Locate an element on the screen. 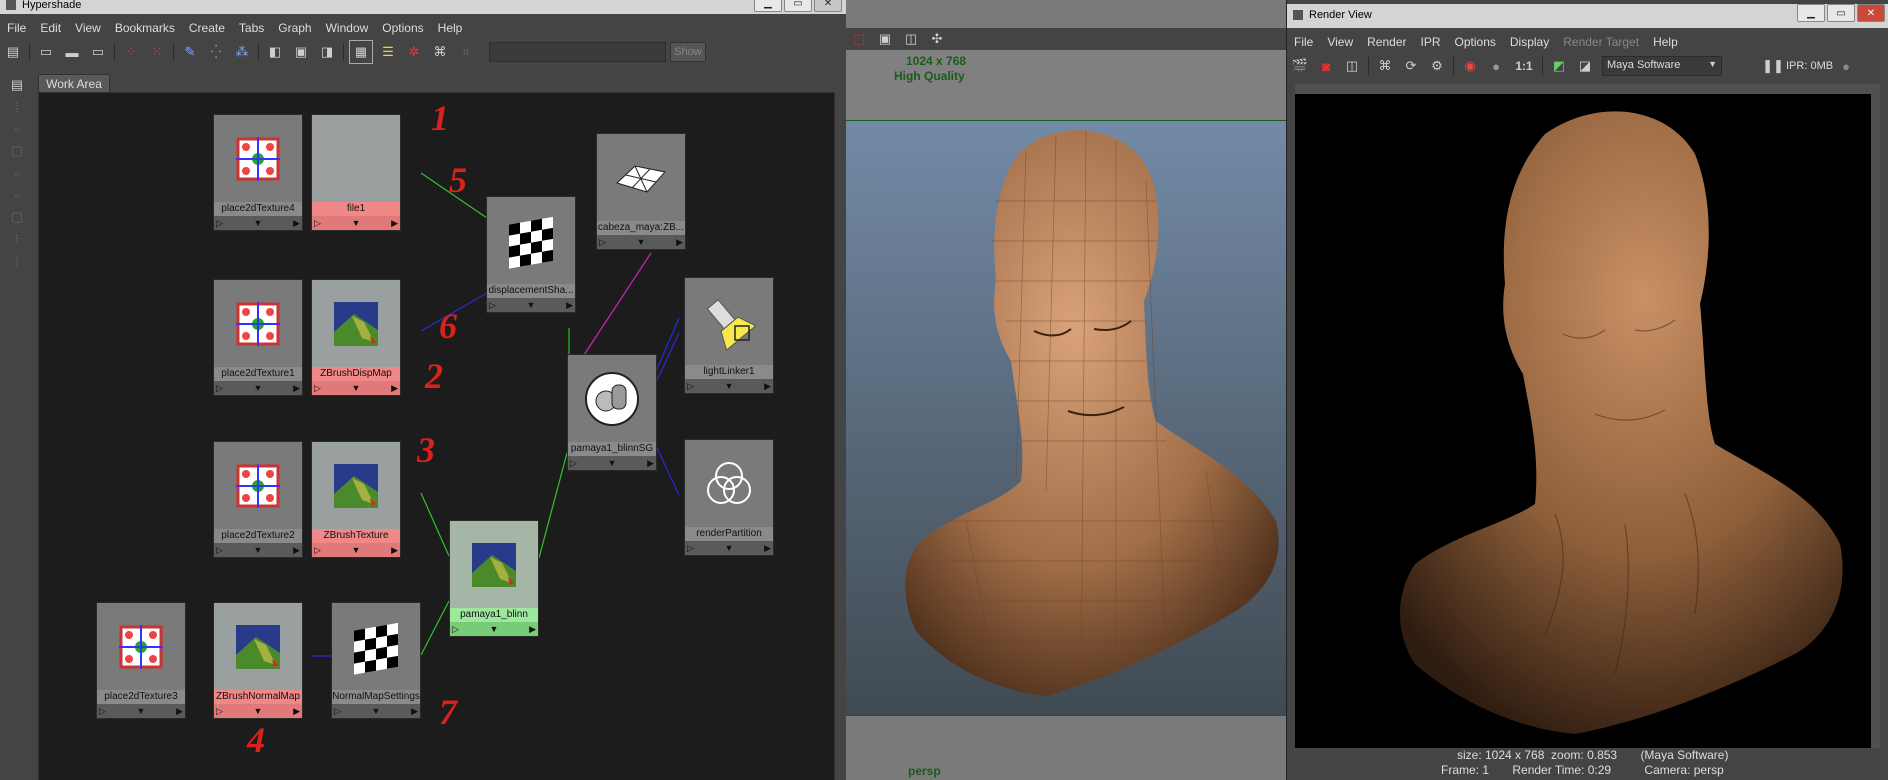 The image size is (1888, 780). node-place2dtexture3: place2dTexture3 ▷ ▼ ▶ is located at coordinates (141, 660).